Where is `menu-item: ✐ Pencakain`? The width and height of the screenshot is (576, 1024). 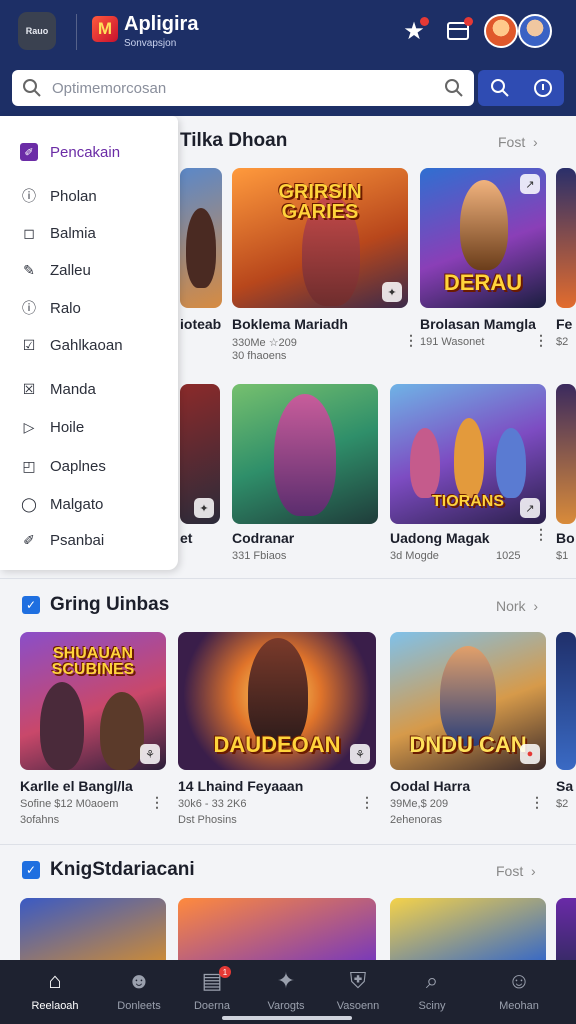 menu-item: ✐ Pencakain is located at coordinates (70, 152).